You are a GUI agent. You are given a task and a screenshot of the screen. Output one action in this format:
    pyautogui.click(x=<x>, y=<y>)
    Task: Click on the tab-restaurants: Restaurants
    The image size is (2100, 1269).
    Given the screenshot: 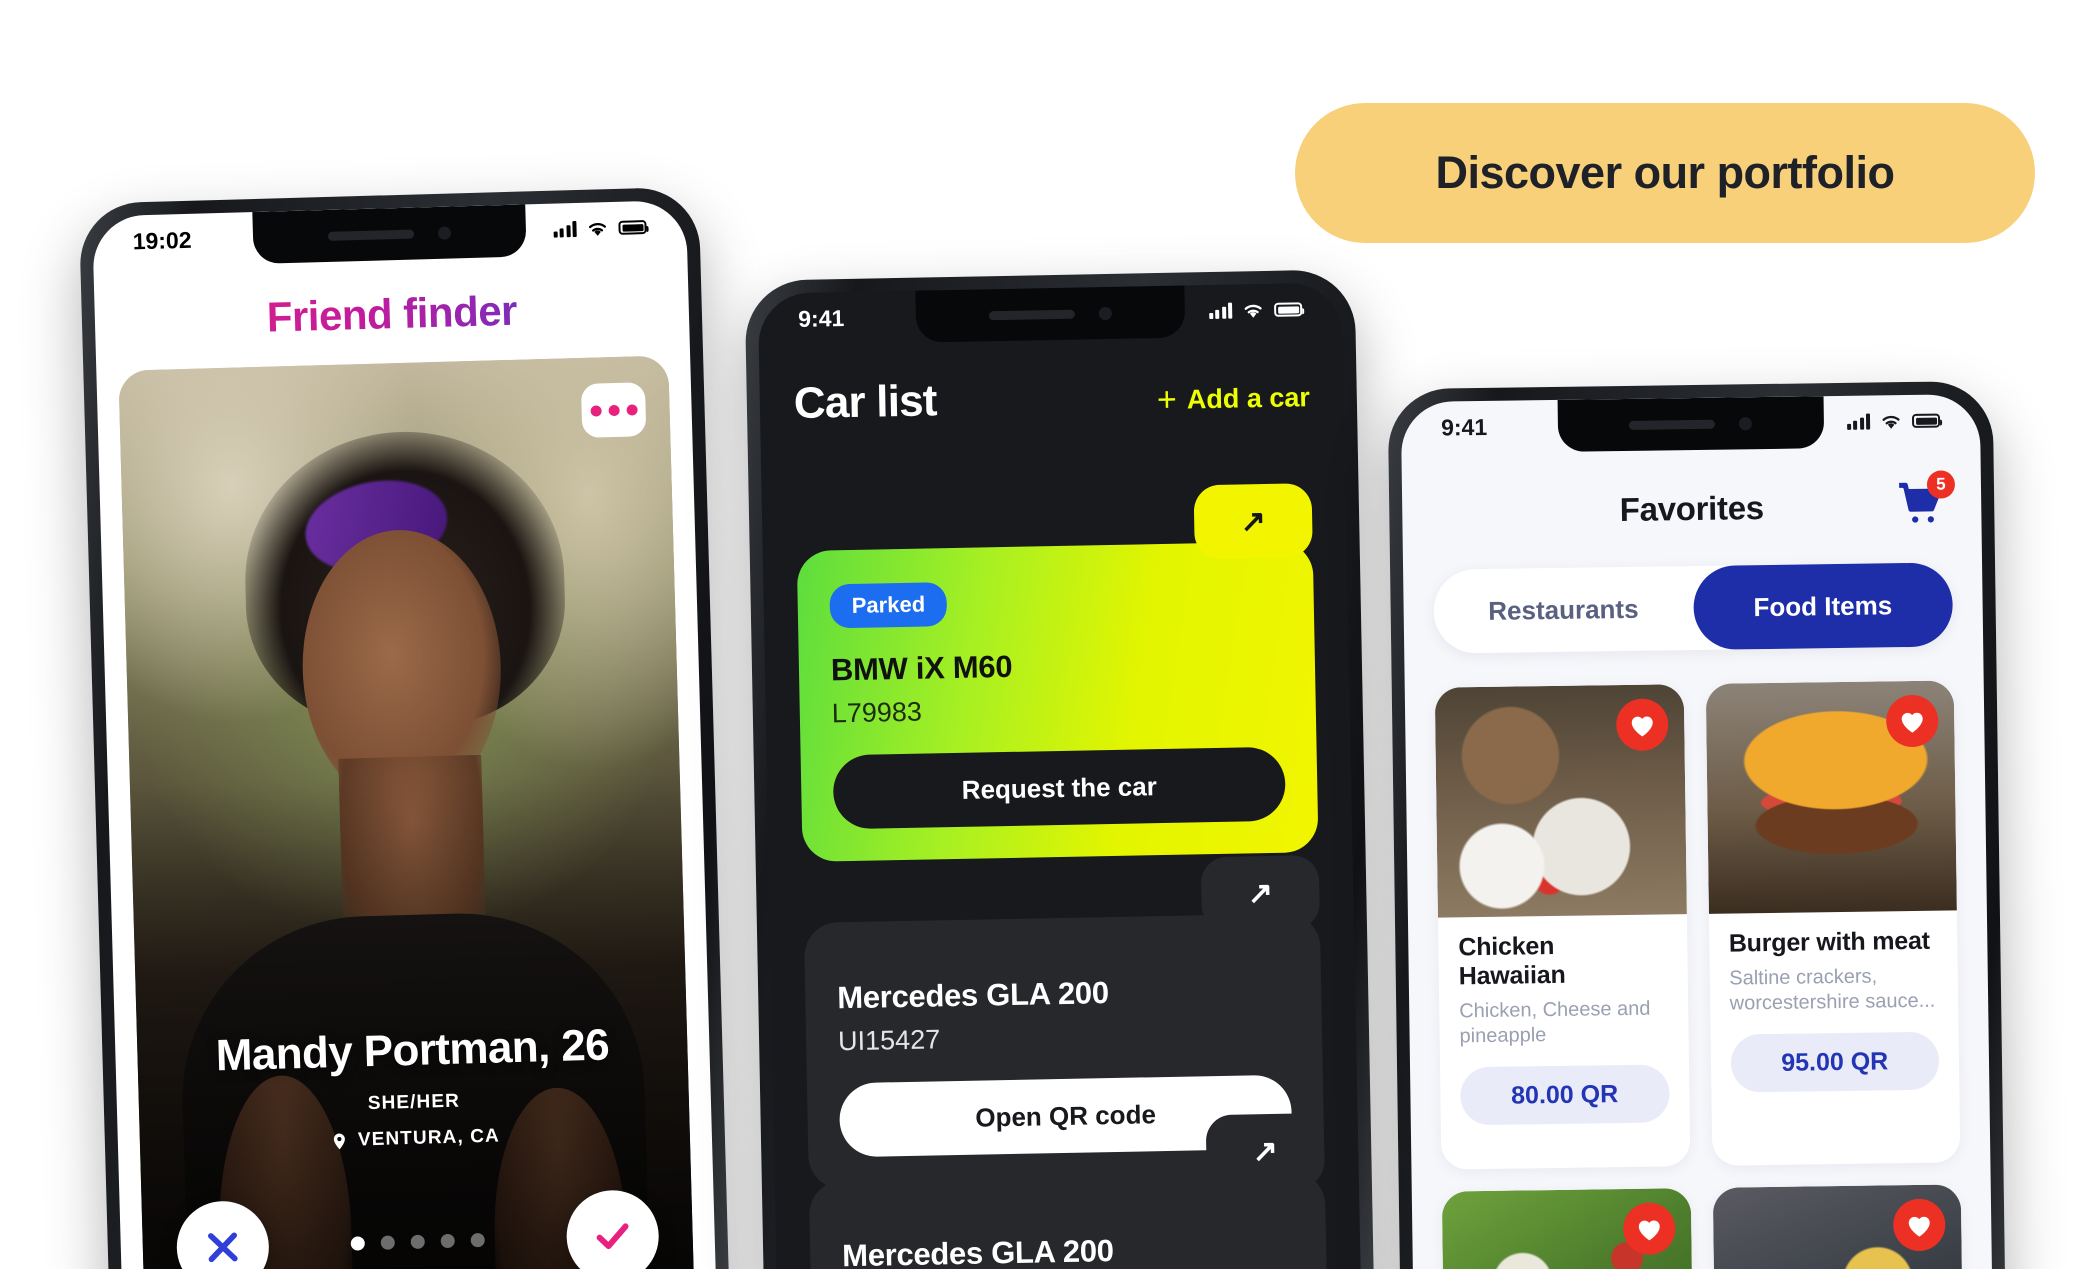 What is the action you would take?
    pyautogui.click(x=1563, y=610)
    